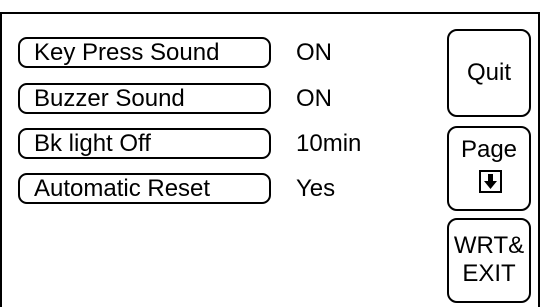 The image size is (542, 307). I want to click on automatic-reset-value: Yes, so click(316, 188).